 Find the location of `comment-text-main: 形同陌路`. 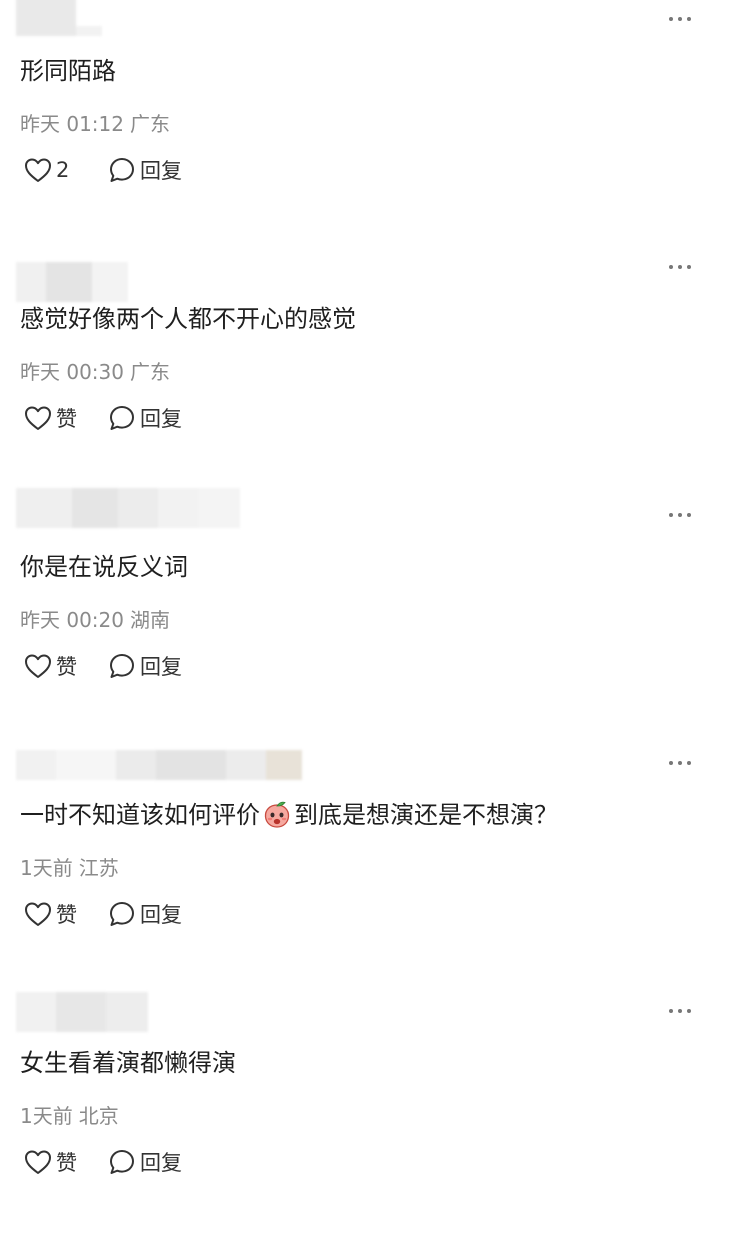

comment-text-main: 形同陌路 is located at coordinates (68, 71).